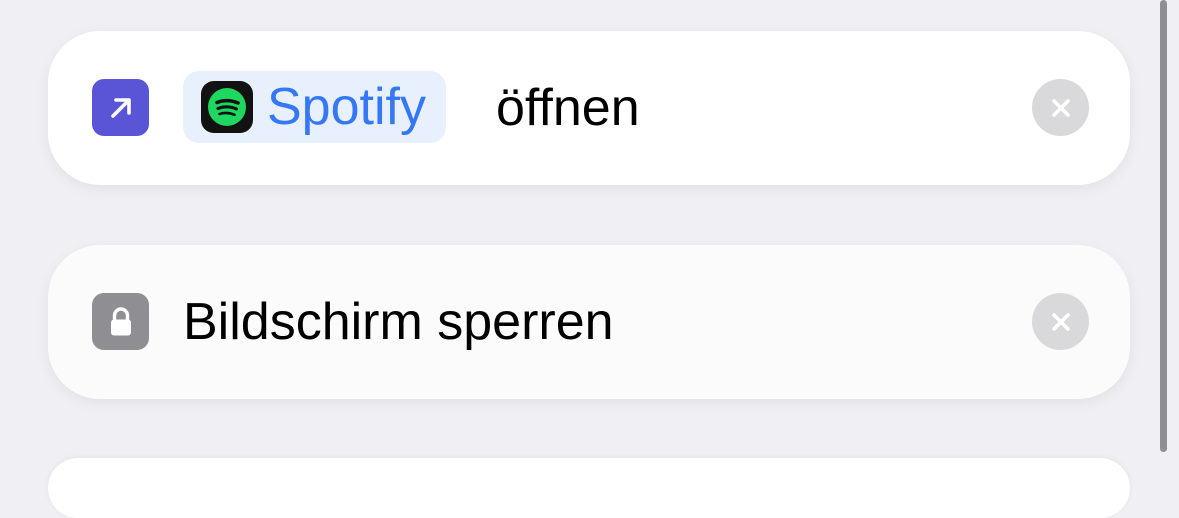  I want to click on next-action-card-partial, so click(589, 488).